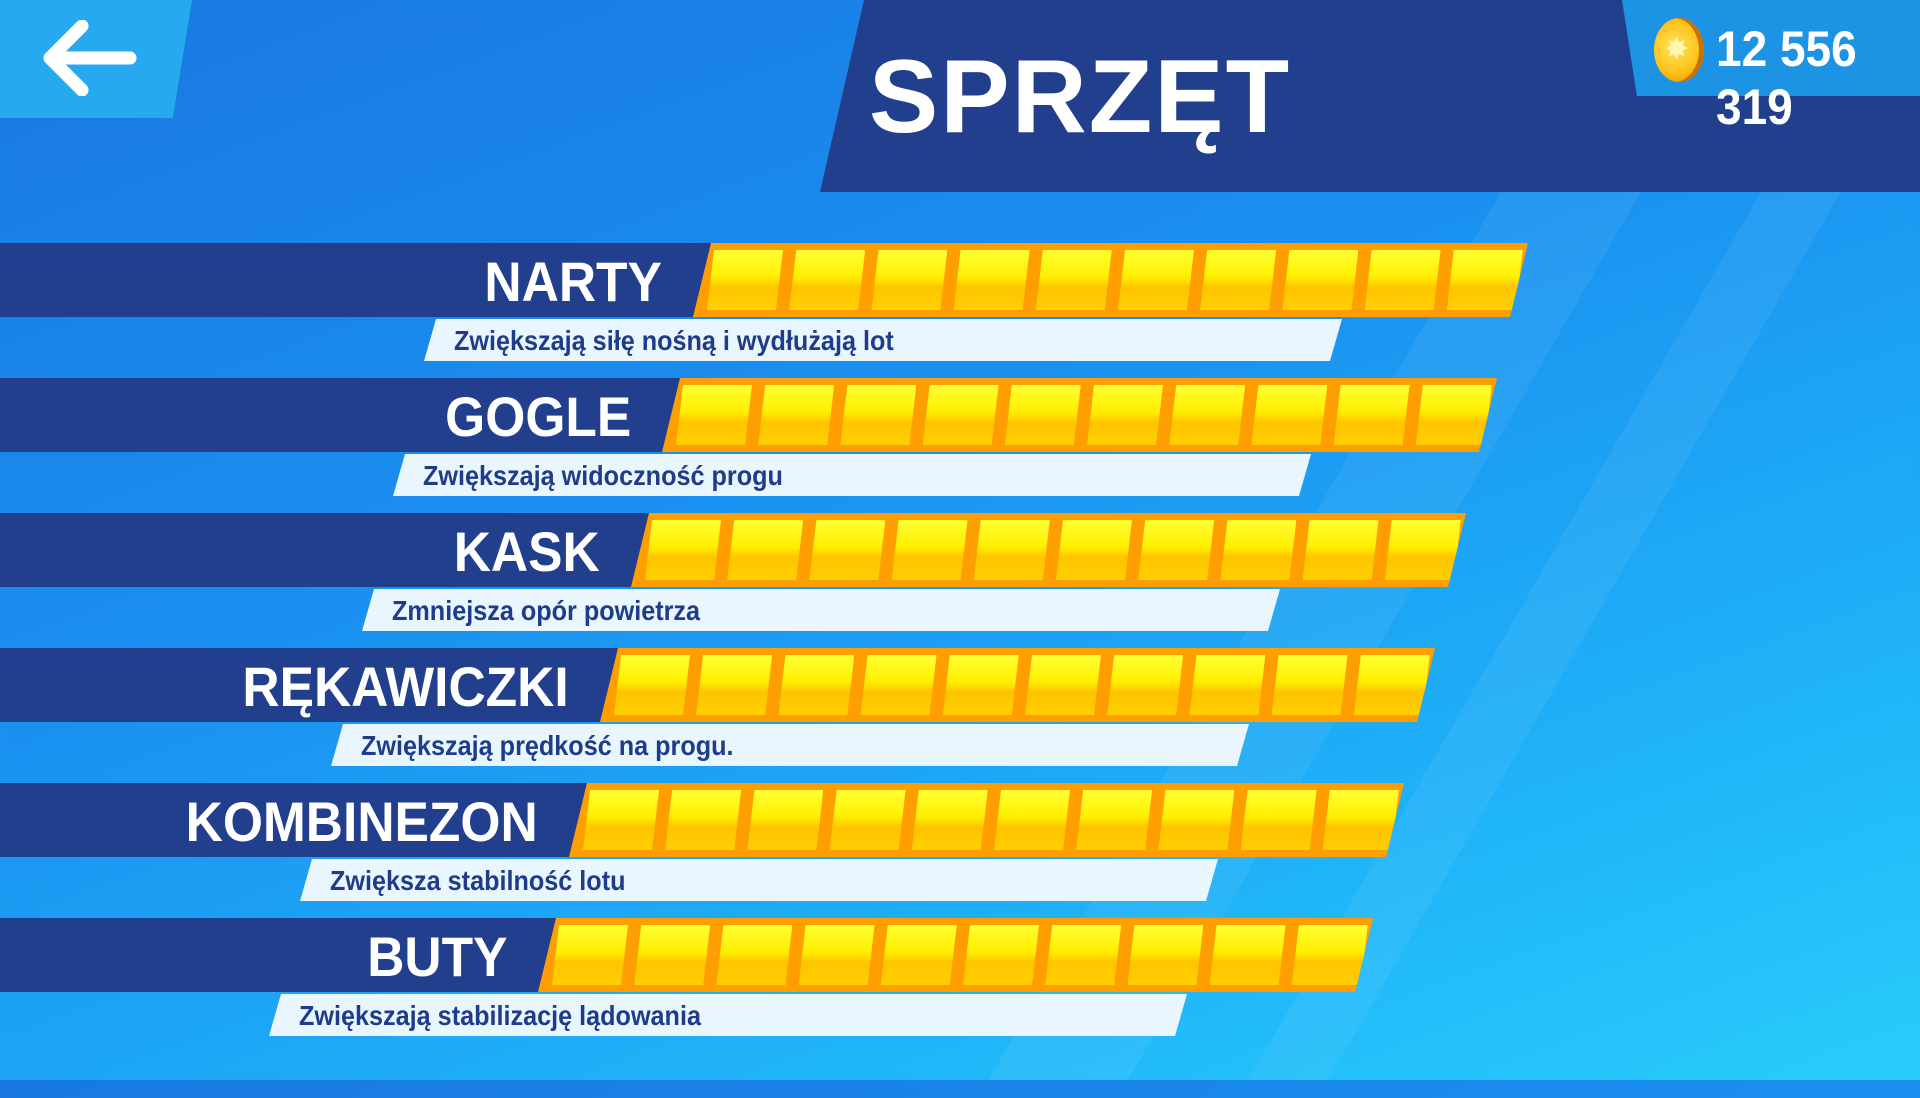  What do you see at coordinates (603, 475) in the screenshot?
I see `equipment-description: Zwiększają widoczność progu` at bounding box center [603, 475].